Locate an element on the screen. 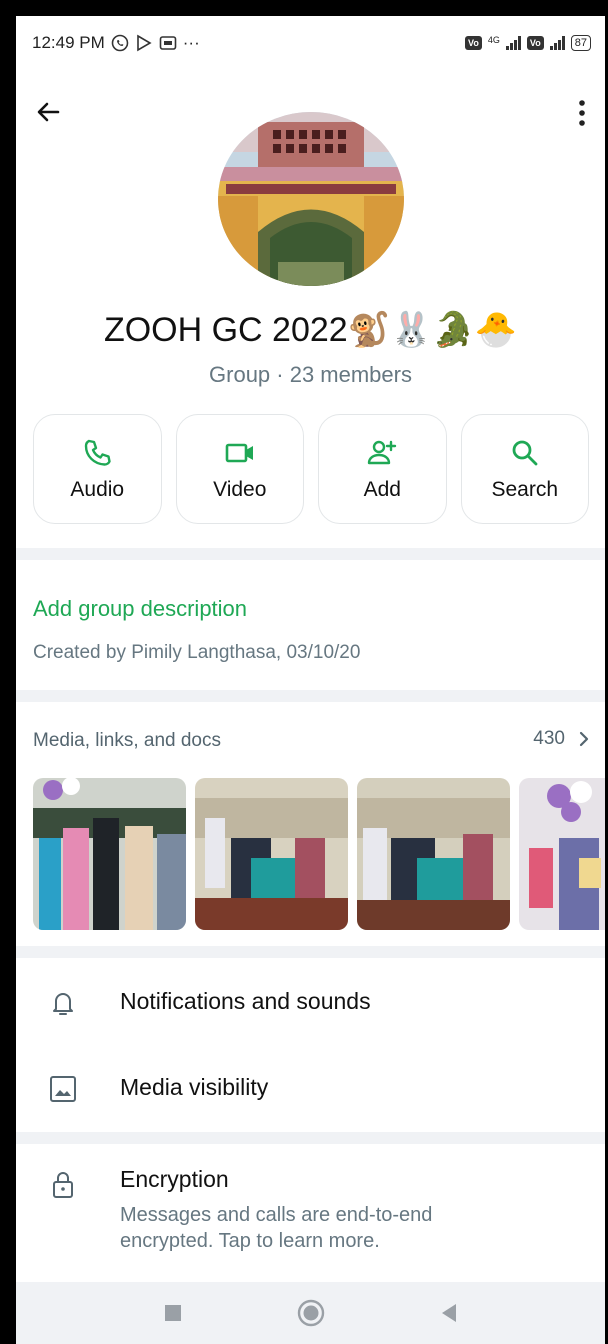 This screenshot has height=1344, width=608. more-options-icon is located at coordinates (582, 113).